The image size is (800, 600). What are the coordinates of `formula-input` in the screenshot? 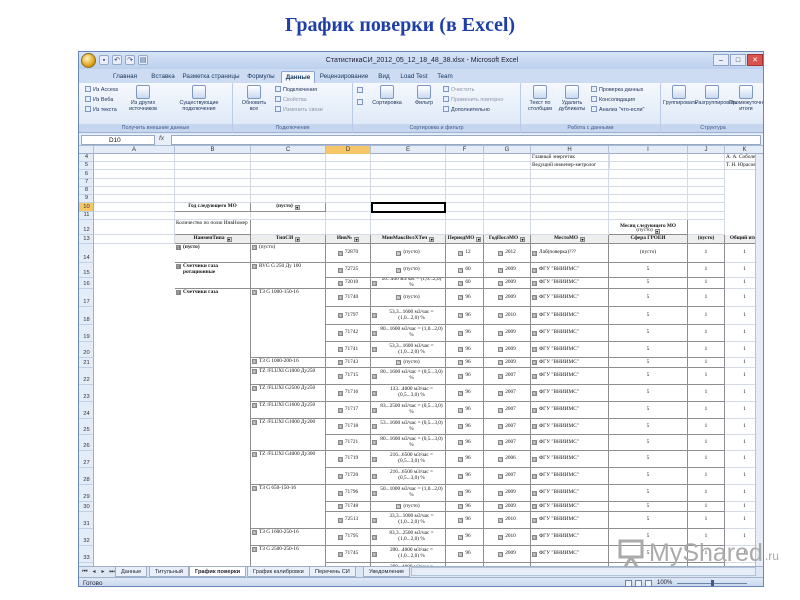 It's located at (466, 140).